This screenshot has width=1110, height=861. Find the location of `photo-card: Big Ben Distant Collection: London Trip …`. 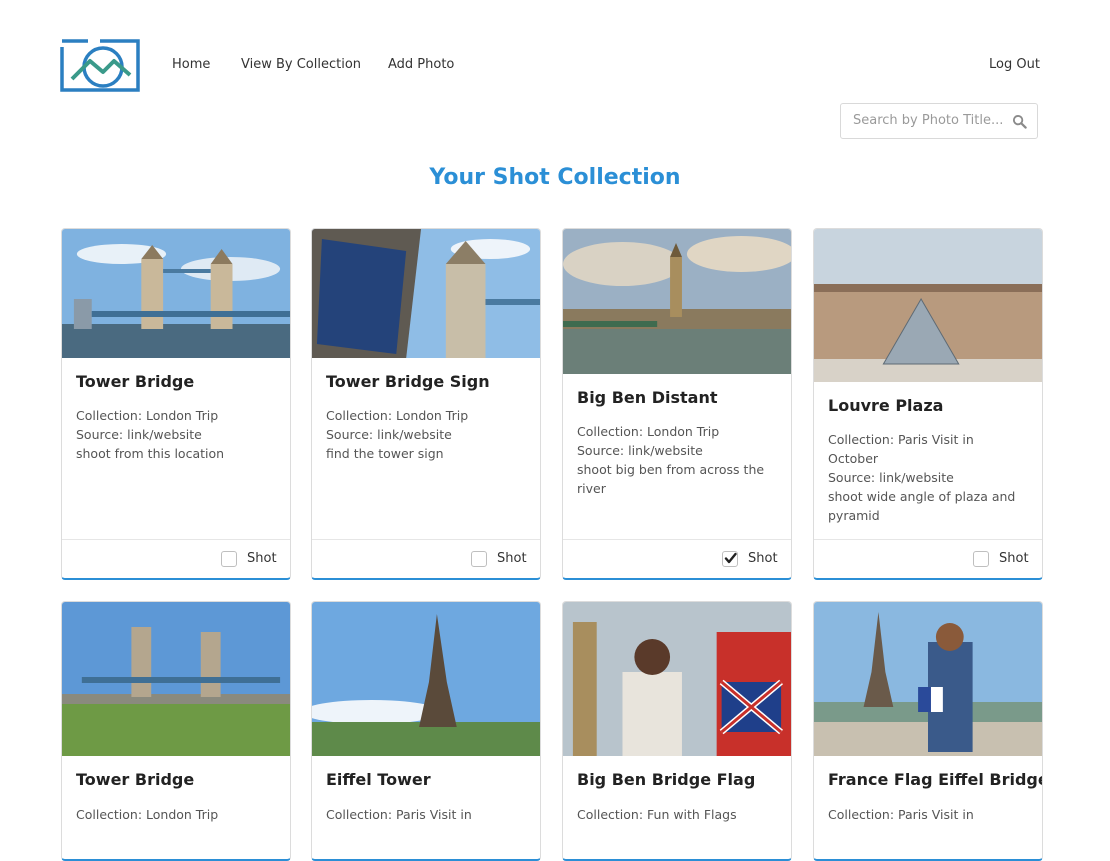

photo-card: Big Ben Distant Collection: London Trip … is located at coordinates (677, 404).